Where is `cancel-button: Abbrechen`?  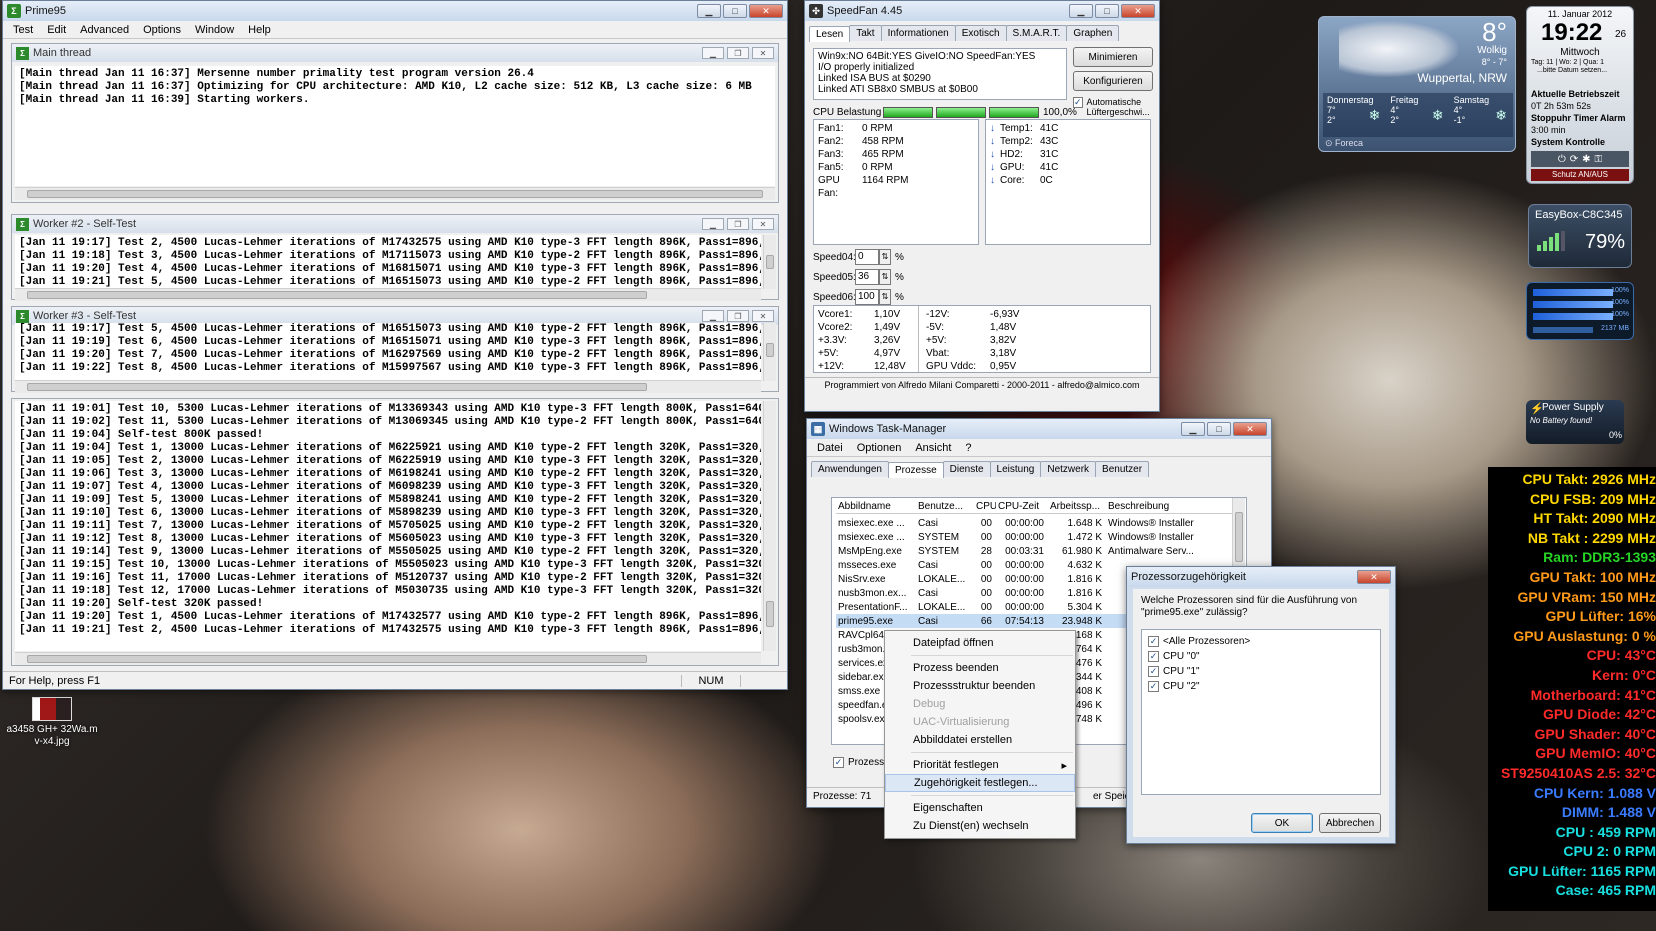
cancel-button: Abbrechen is located at coordinates (1350, 823).